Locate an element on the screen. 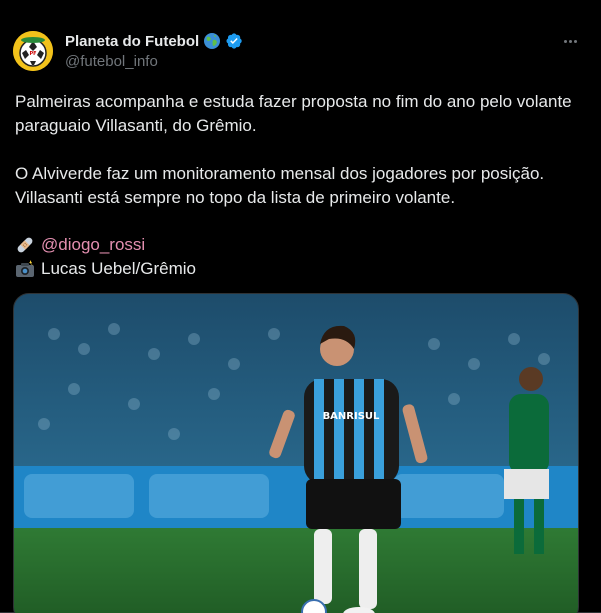  photo-credit-line: Lucas Uebel/Grêmio is located at coordinates (105, 269).